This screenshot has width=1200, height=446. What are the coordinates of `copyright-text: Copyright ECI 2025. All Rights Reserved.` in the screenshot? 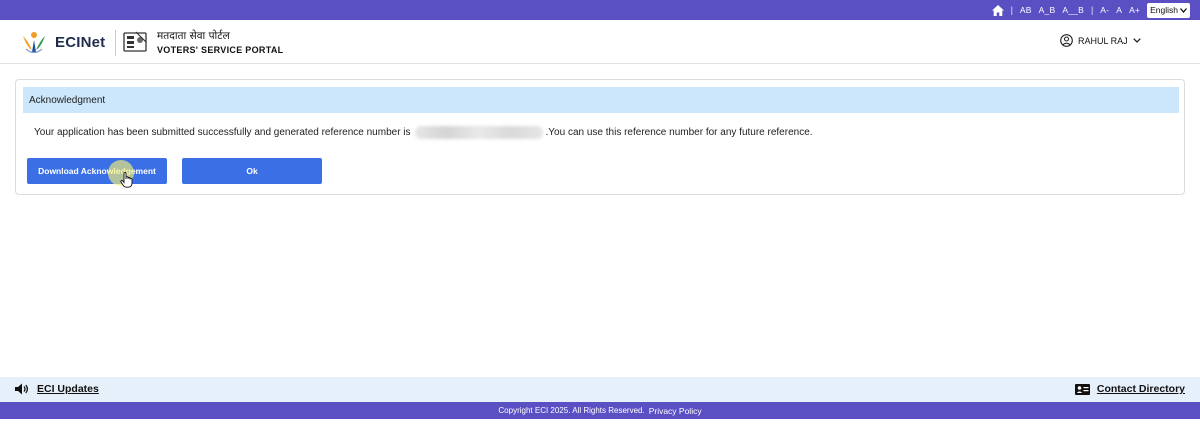 It's located at (571, 410).